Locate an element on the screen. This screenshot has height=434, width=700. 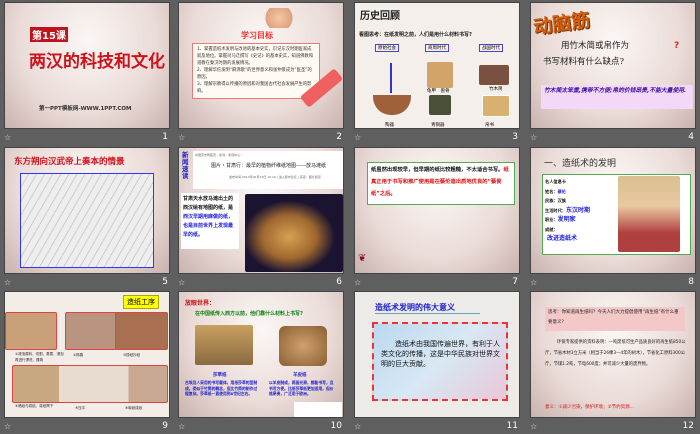
heading: 学习目标 is located at coordinates (257, 35).